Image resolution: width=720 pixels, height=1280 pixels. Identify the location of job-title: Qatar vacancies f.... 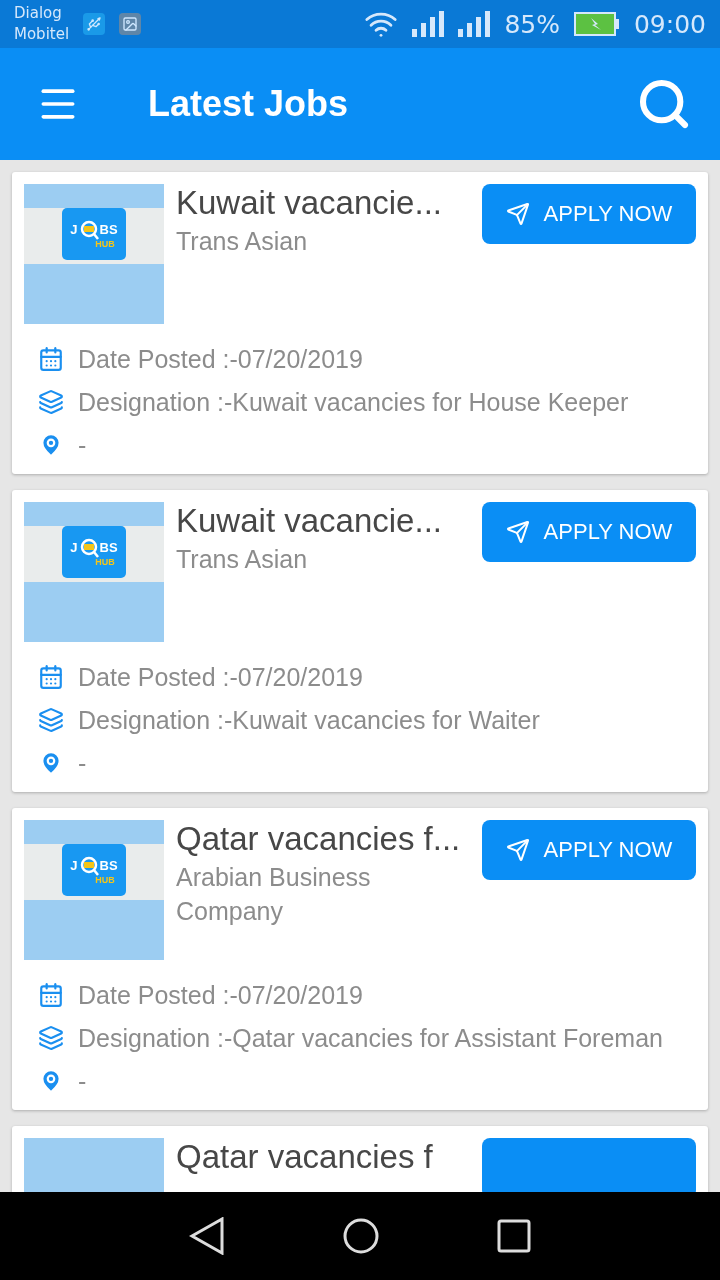
(319, 839).